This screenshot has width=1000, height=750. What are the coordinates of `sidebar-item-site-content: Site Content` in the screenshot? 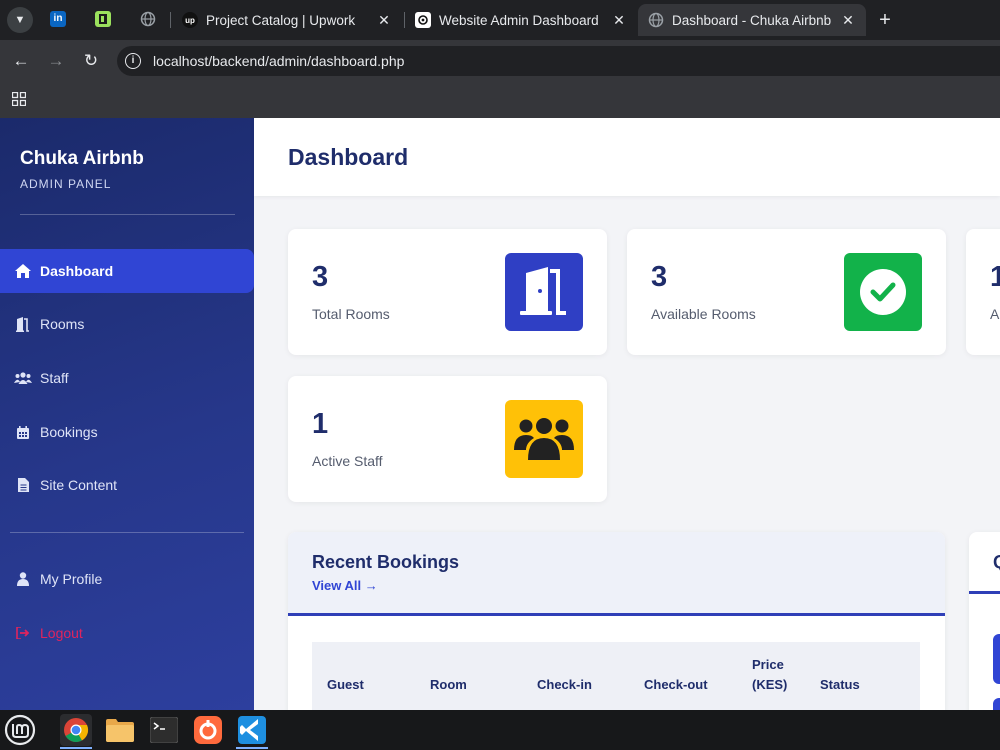 It's located at (127, 485).